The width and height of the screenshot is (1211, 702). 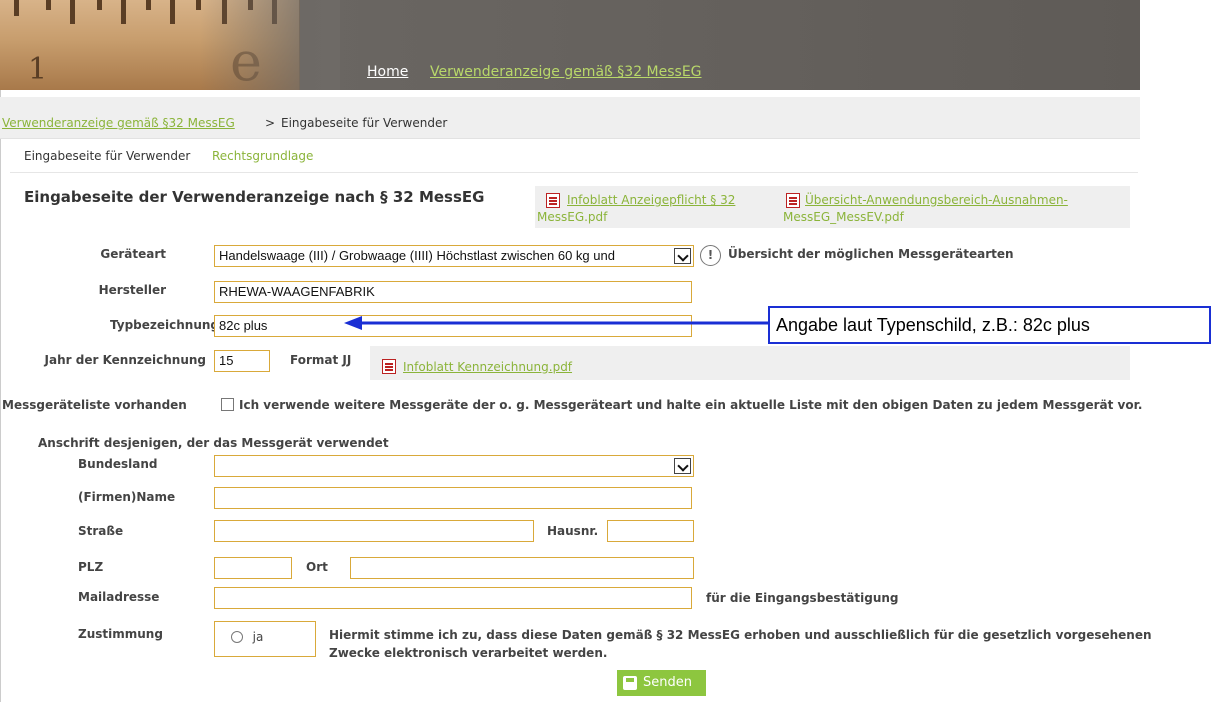 I want to click on pdf-link-anzeigepflicht: Infoblatt Anzeigepflicht § 32 MessEG.pdf, so click(x=657, y=209).